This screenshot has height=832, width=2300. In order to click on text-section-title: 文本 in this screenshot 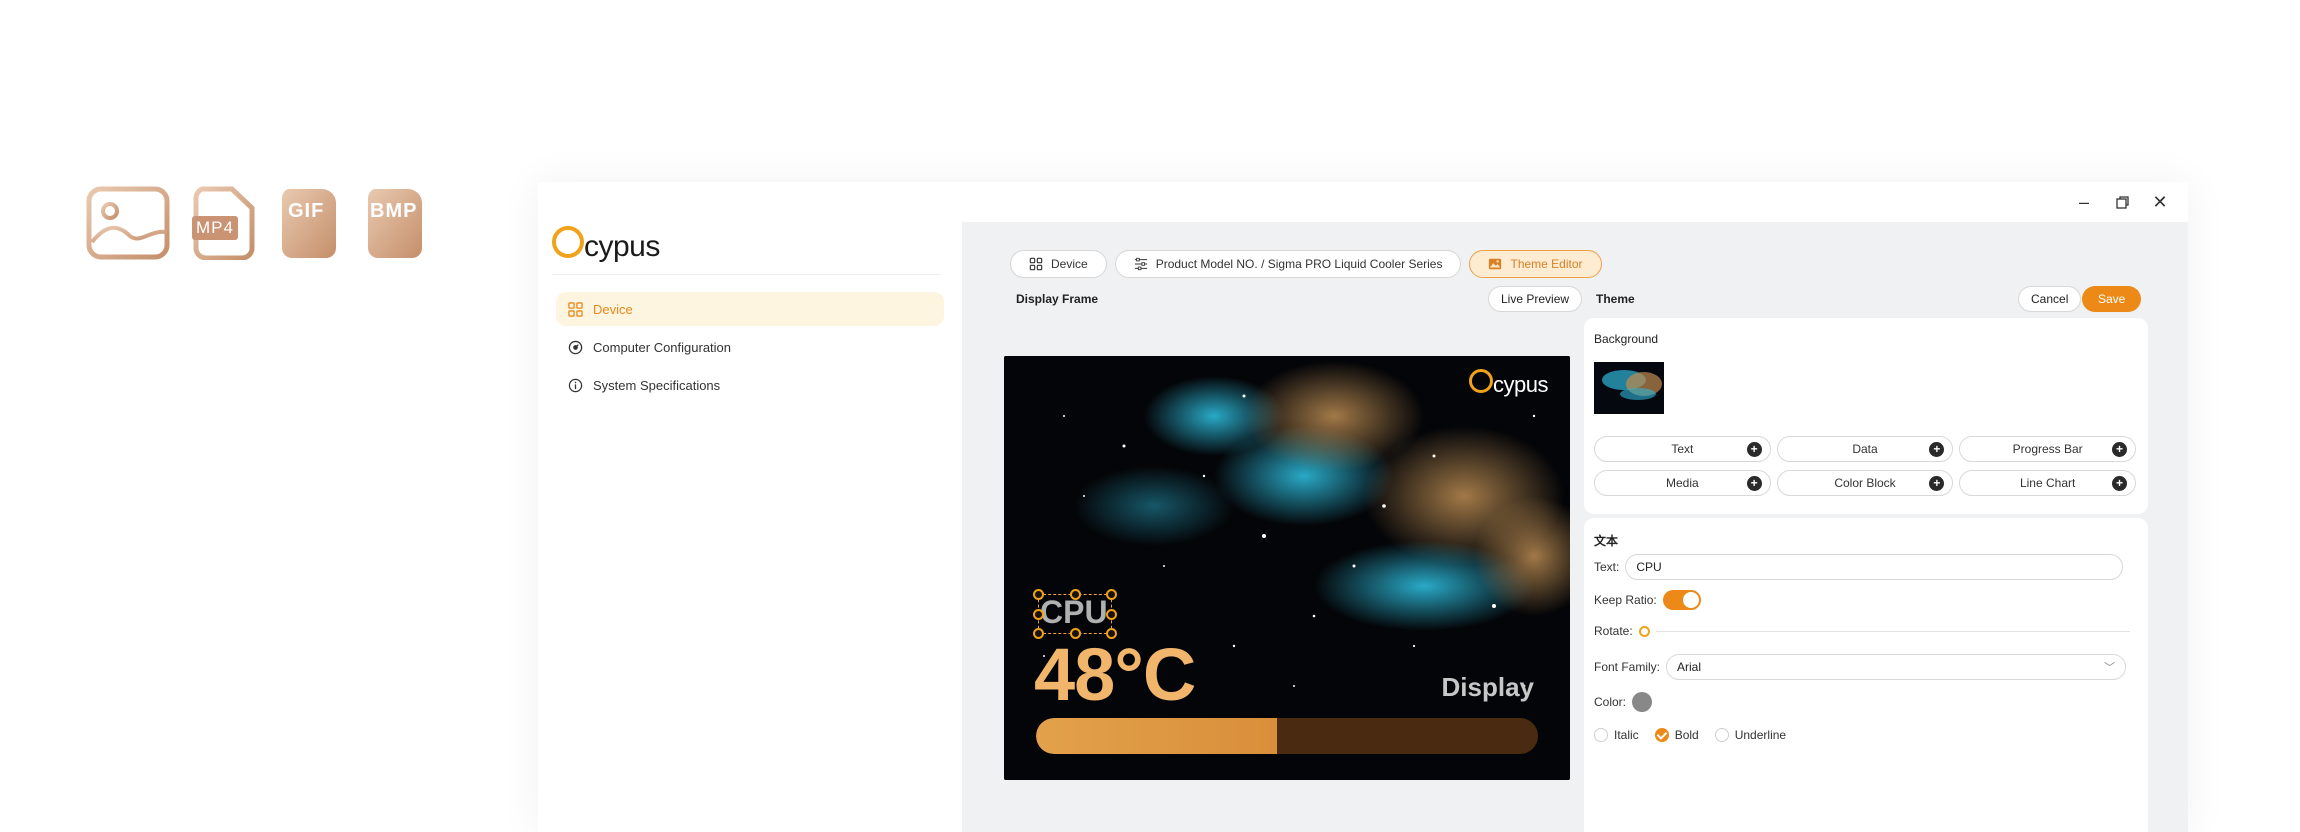, I will do `click(1606, 541)`.